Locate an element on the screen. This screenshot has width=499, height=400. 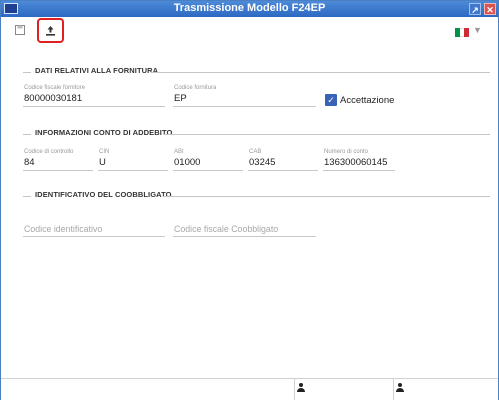
close-icon: ✕ is located at coordinates (490, 10).